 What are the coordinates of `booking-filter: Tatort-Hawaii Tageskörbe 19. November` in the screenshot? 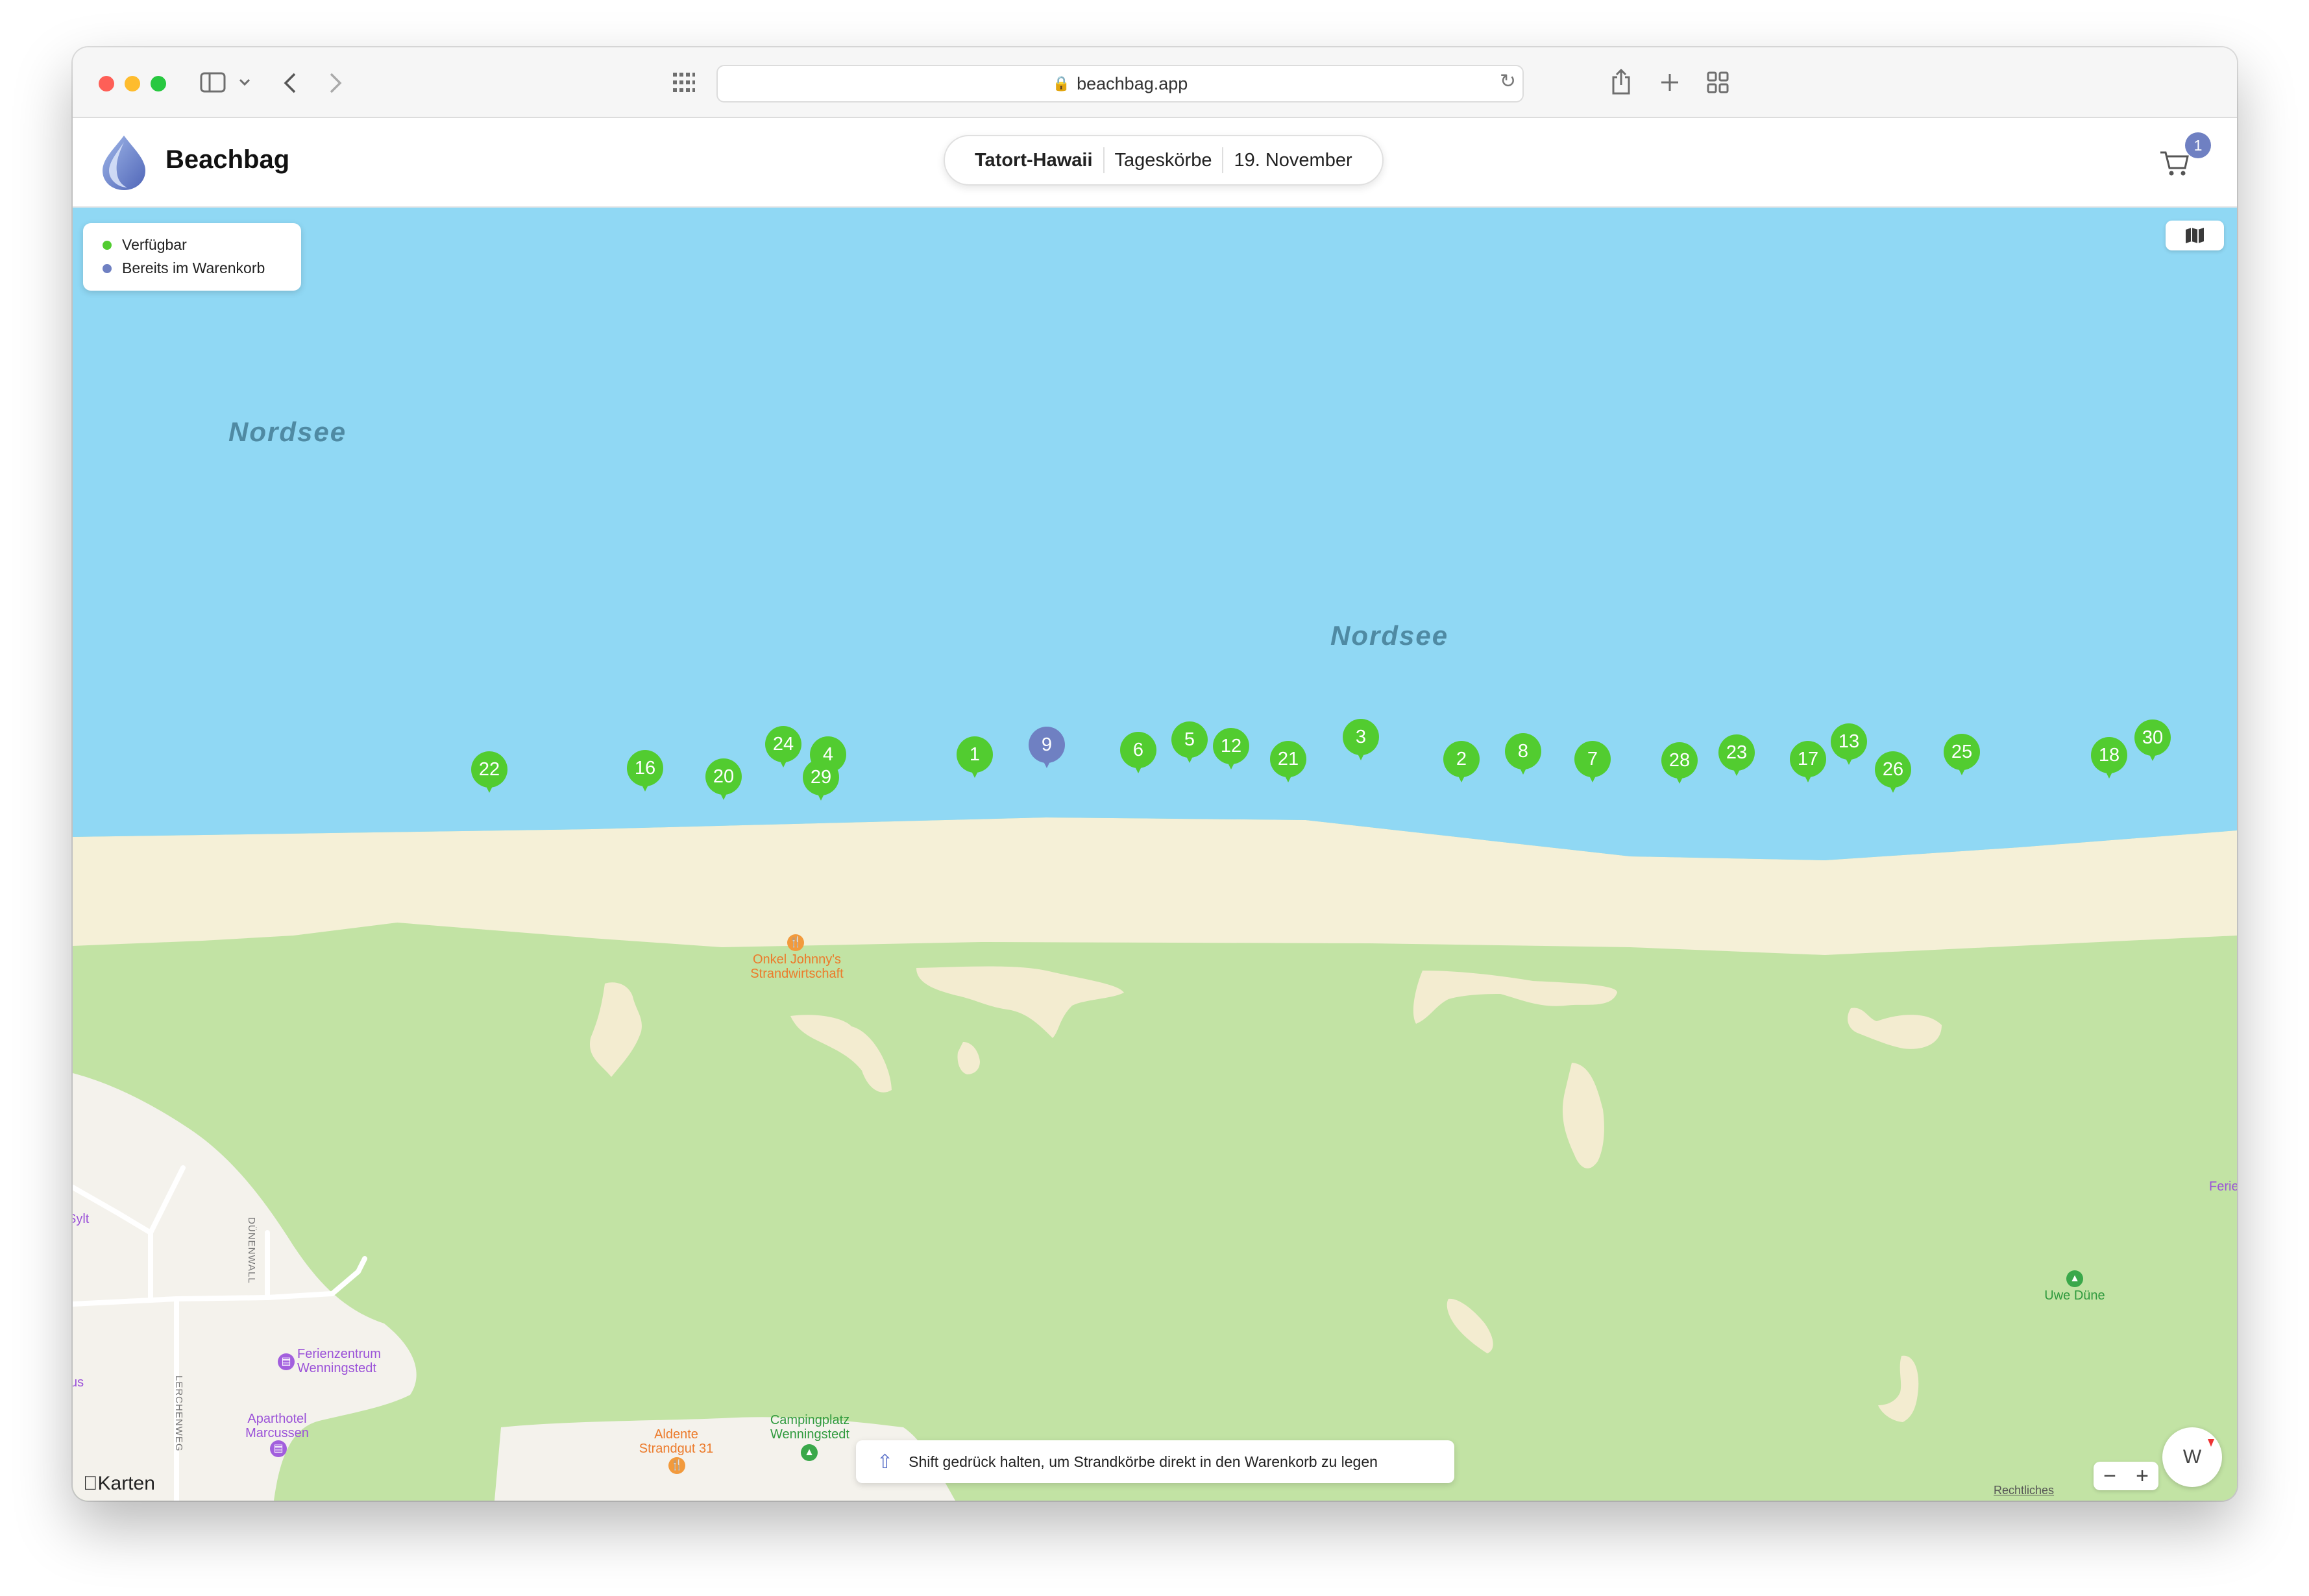 It's located at (1164, 160).